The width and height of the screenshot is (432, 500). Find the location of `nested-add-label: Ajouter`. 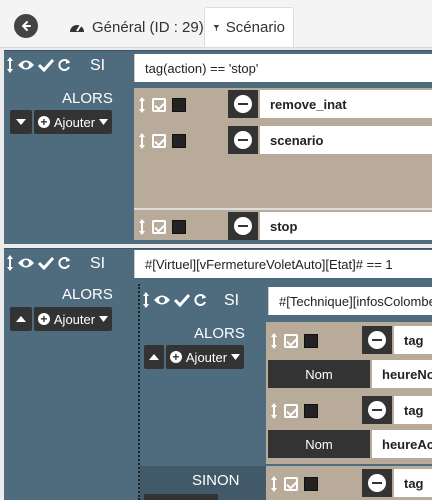

nested-add-label: Ajouter is located at coordinates (206, 357).